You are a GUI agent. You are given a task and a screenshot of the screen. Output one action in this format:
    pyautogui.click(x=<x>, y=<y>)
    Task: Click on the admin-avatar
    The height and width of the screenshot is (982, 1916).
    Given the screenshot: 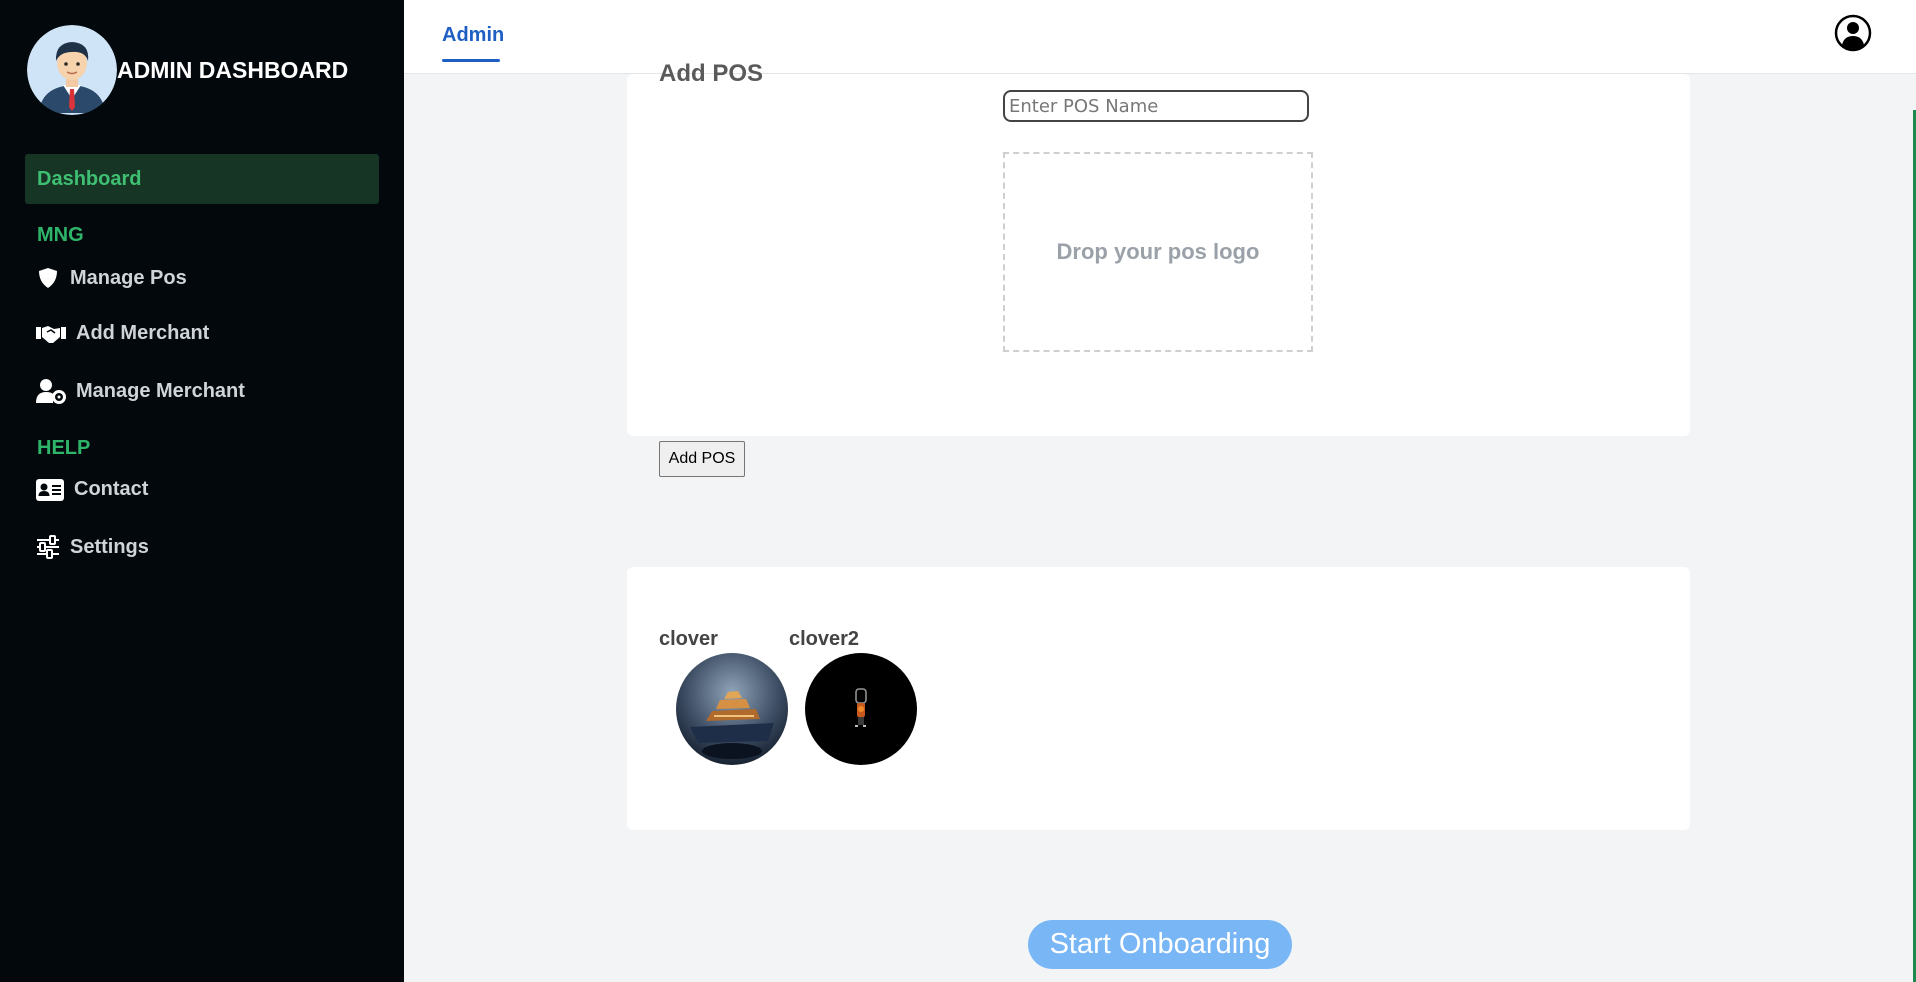 What is the action you would take?
    pyautogui.click(x=72, y=70)
    